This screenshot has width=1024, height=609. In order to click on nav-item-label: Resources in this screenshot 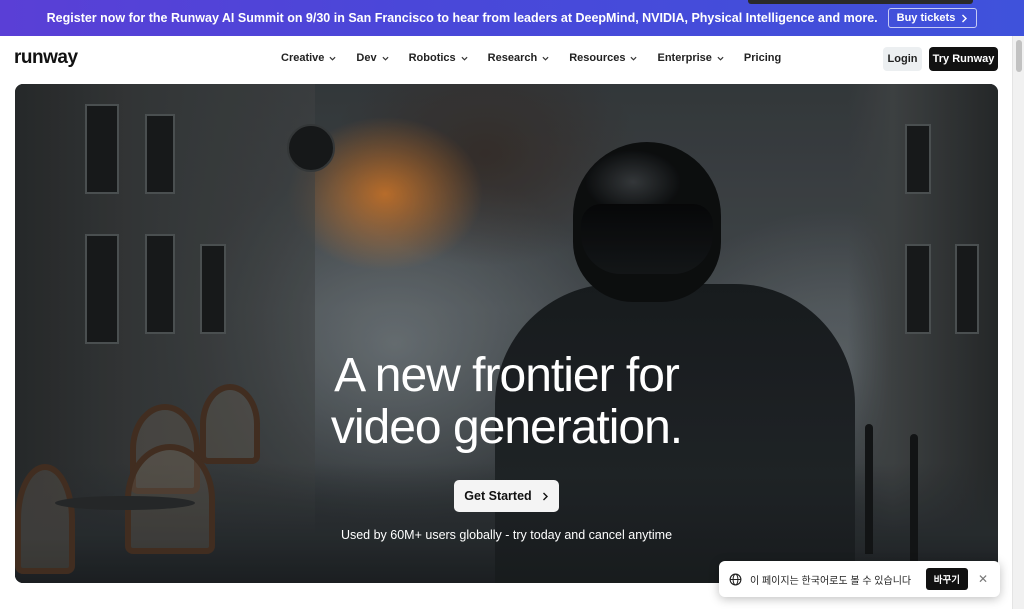, I will do `click(597, 58)`.